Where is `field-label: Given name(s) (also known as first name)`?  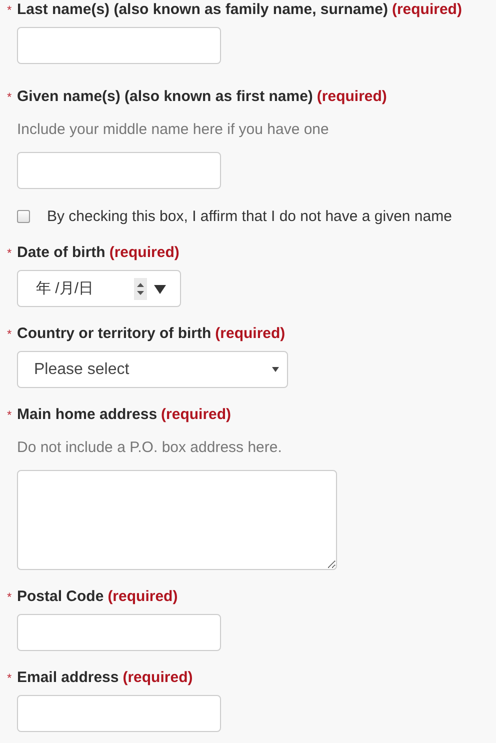
field-label: Given name(s) (also known as first name) is located at coordinates (165, 97).